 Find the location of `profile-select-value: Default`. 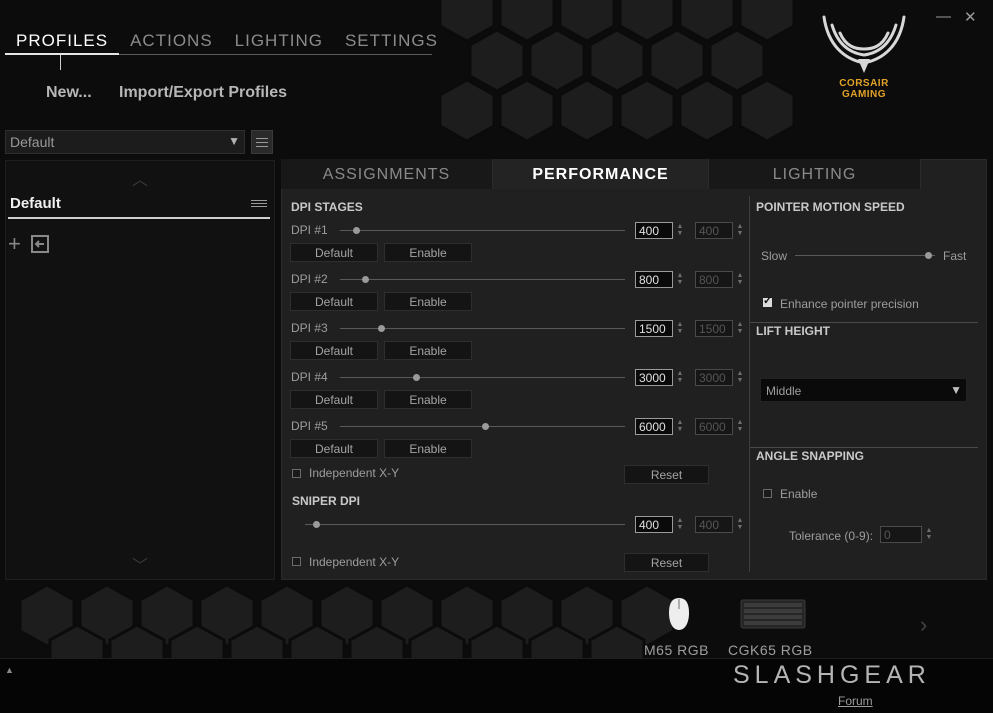

profile-select-value: Default is located at coordinates (32, 142).